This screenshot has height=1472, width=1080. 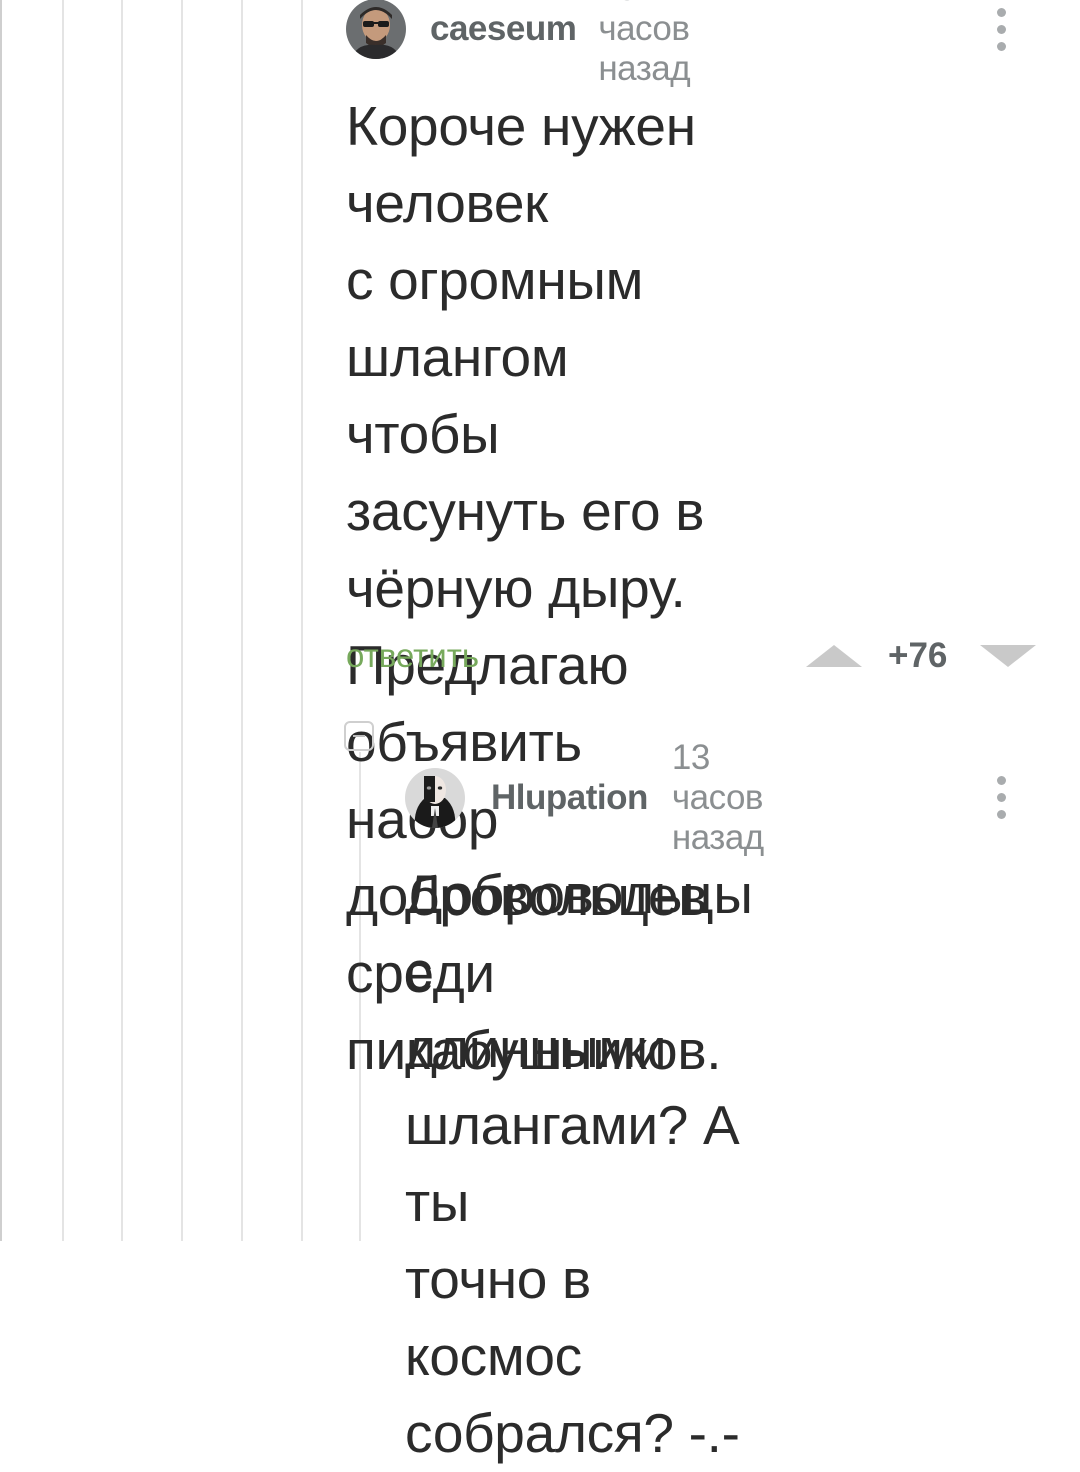 What do you see at coordinates (572, 1163) in the screenshot?
I see `comment-text-line: шлангами? А ты` at bounding box center [572, 1163].